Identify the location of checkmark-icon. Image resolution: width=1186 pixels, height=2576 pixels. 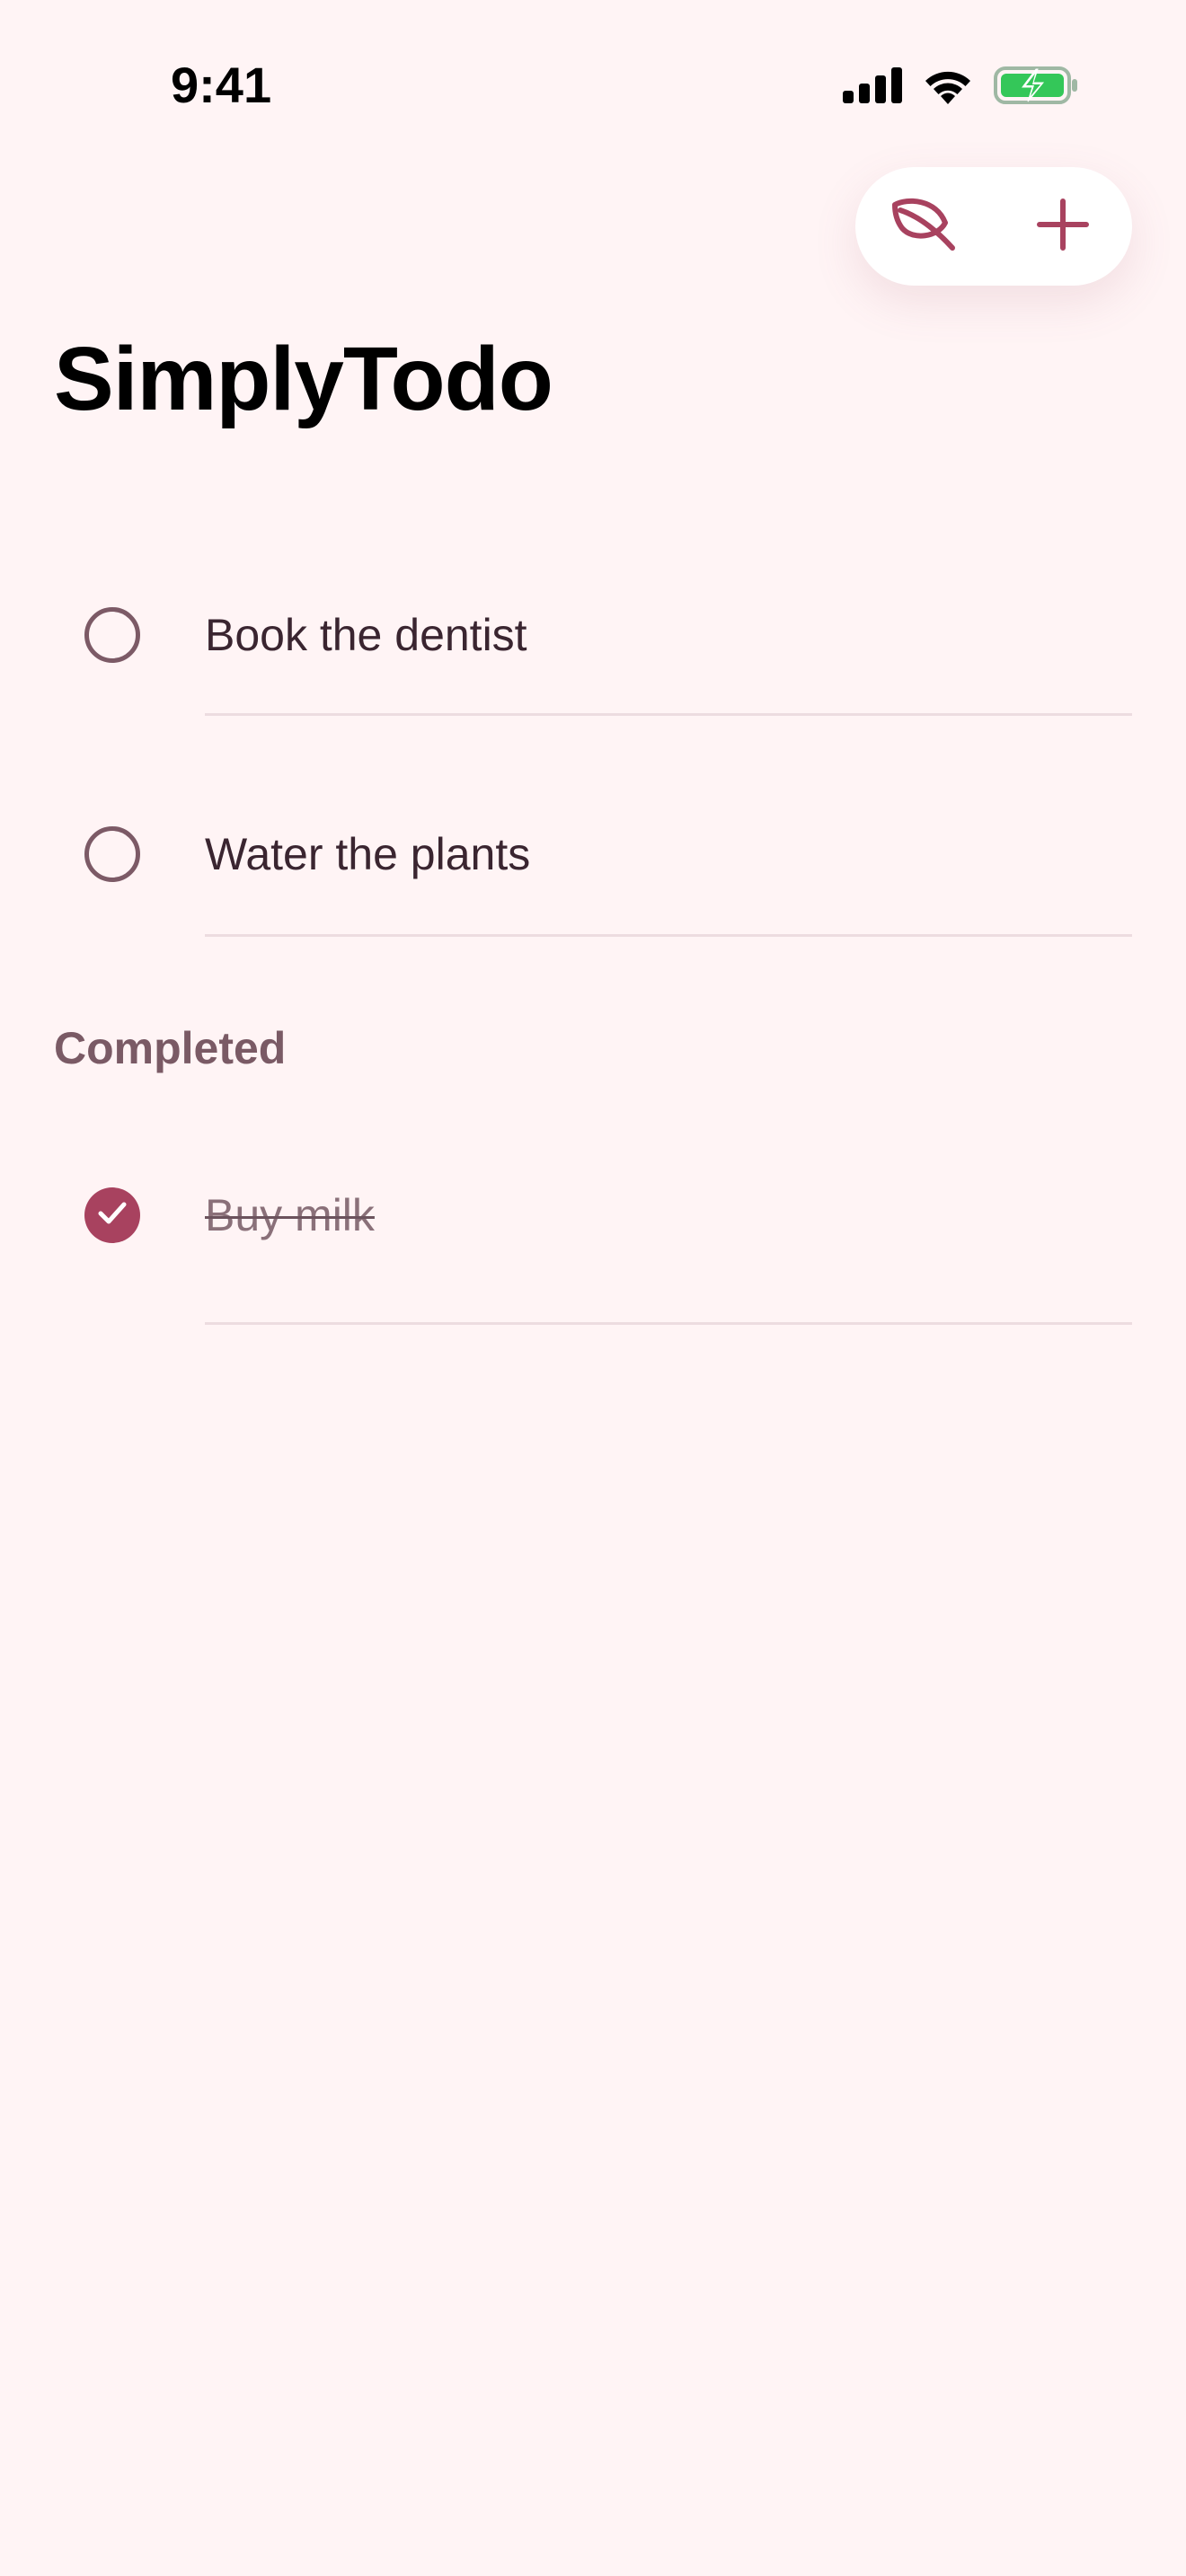
(112, 1215).